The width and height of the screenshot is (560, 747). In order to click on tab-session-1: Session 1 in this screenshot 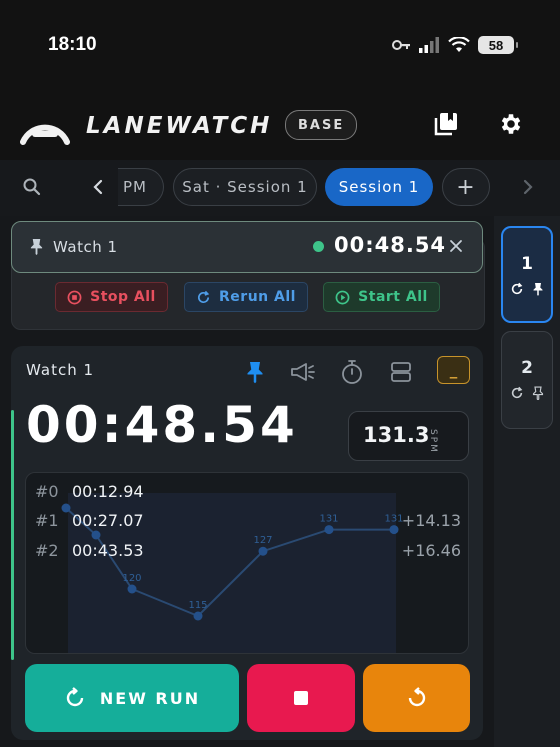, I will do `click(379, 187)`.